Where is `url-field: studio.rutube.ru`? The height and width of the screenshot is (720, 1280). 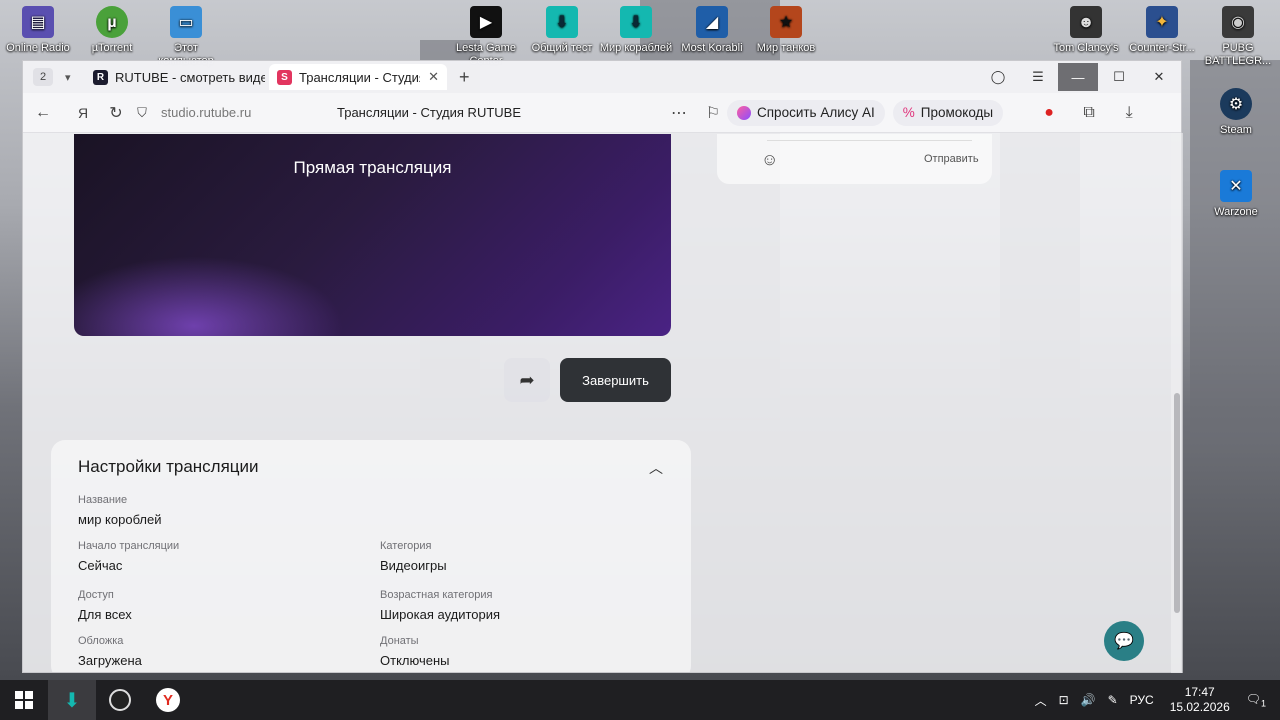 url-field: studio.rutube.ru is located at coordinates (236, 112).